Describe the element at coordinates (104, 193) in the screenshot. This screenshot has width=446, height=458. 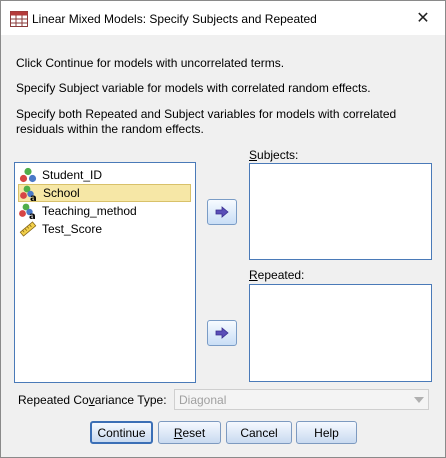
I see `variable-item-school: a School` at that location.